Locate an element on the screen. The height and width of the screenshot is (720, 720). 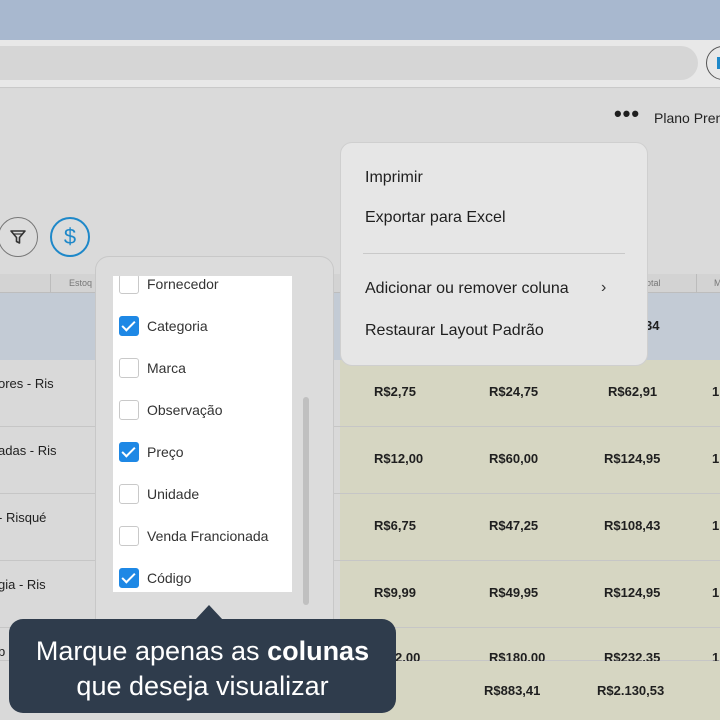
filter-icon is located at coordinates (18, 237).